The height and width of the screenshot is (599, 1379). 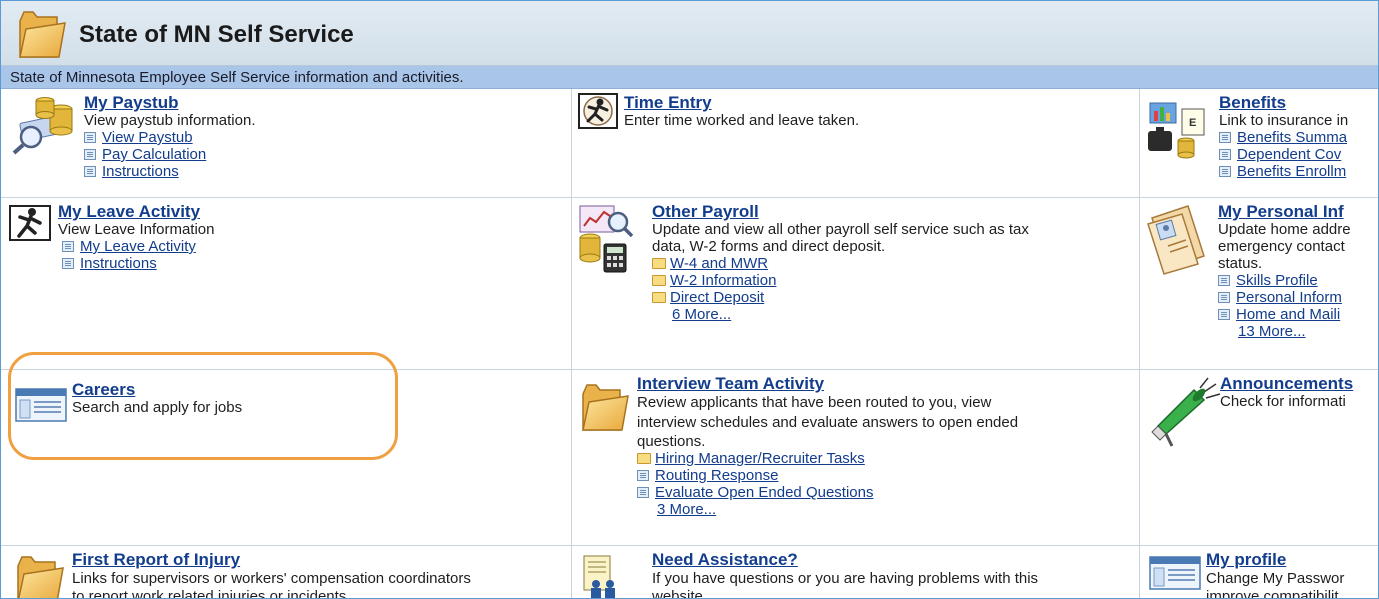 I want to click on announcements-link: Announcements, so click(x=1286, y=383).